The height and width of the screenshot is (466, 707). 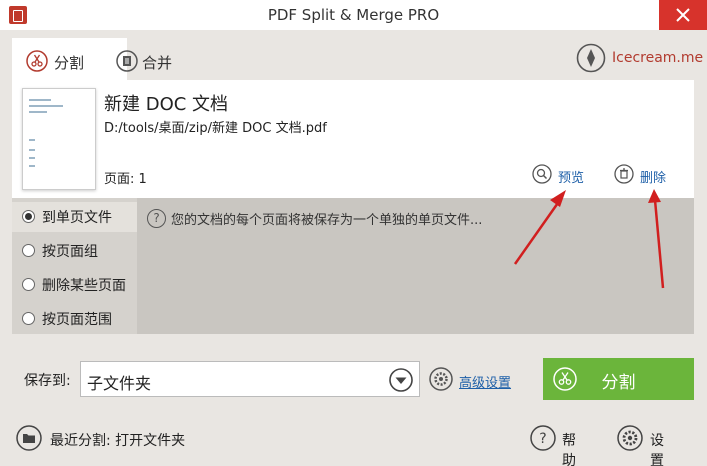 I want to click on annotation-arrows, so click(x=589, y=239).